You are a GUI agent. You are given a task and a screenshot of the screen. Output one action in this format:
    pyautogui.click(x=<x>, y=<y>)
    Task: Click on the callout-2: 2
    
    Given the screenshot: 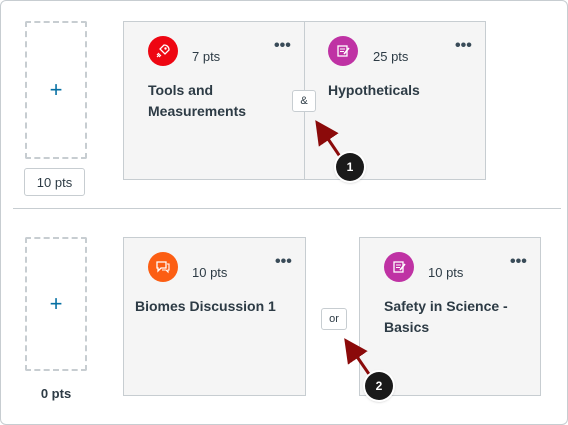 What is the action you would take?
    pyautogui.click(x=379, y=386)
    